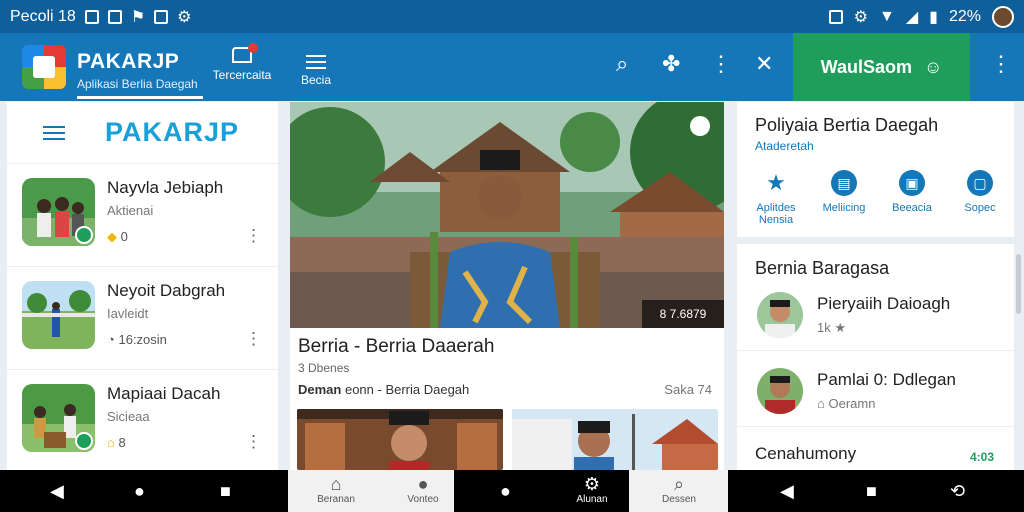 This screenshot has width=1024, height=512. I want to click on more-icon: ⋮, so click(721, 64).